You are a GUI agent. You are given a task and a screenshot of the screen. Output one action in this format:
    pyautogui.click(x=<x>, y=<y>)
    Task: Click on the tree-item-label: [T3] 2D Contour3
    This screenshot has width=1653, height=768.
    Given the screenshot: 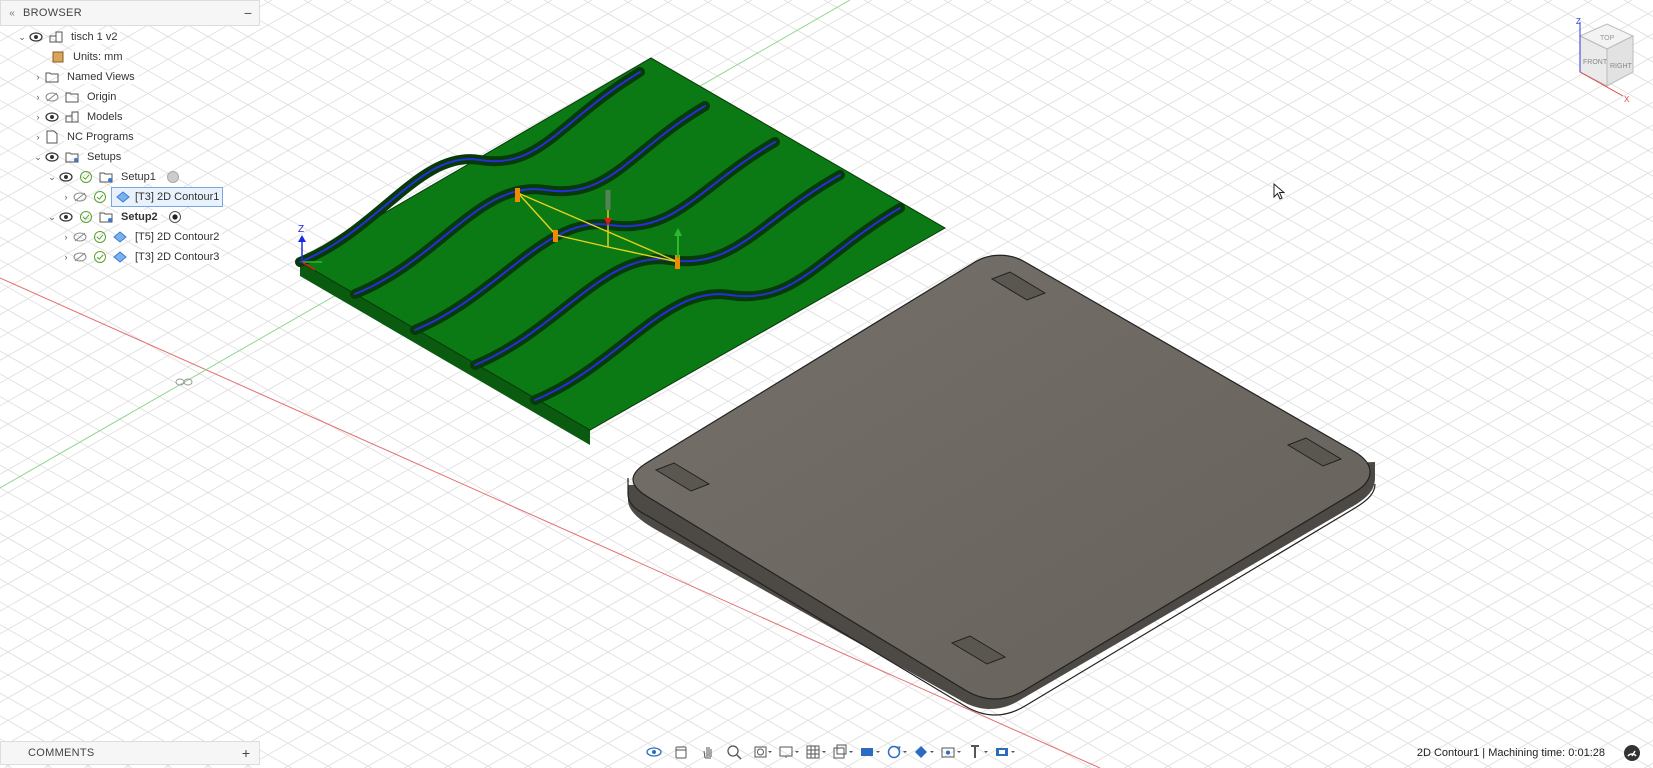 What is the action you would take?
    pyautogui.click(x=177, y=257)
    